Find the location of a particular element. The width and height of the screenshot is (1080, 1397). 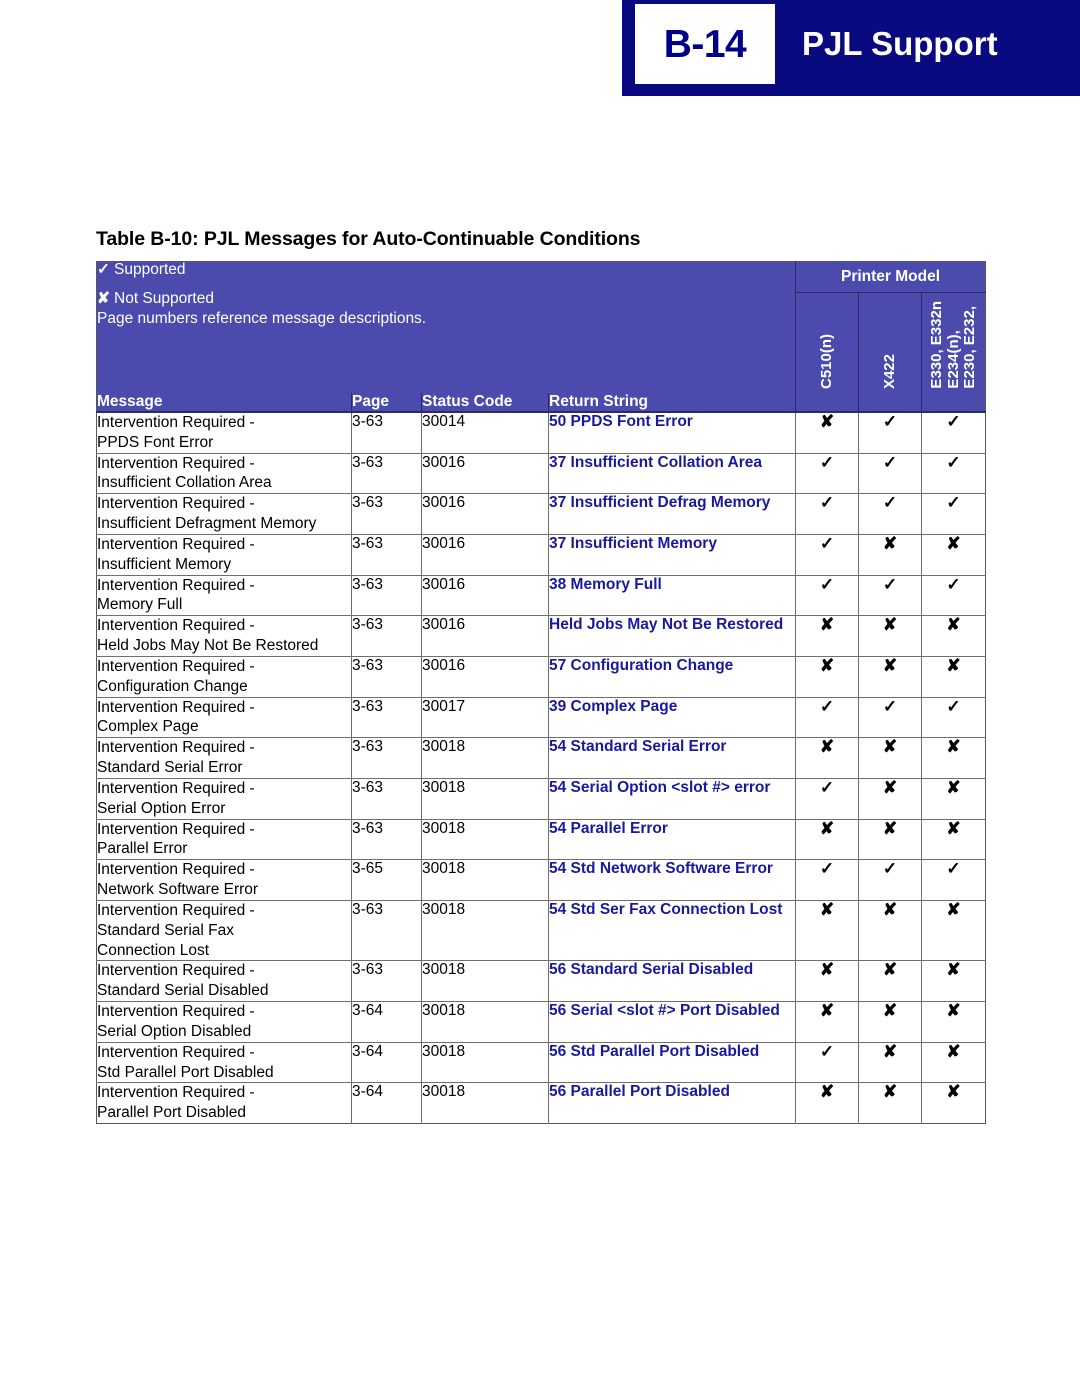

column-header-message: Message is located at coordinates (224, 402).